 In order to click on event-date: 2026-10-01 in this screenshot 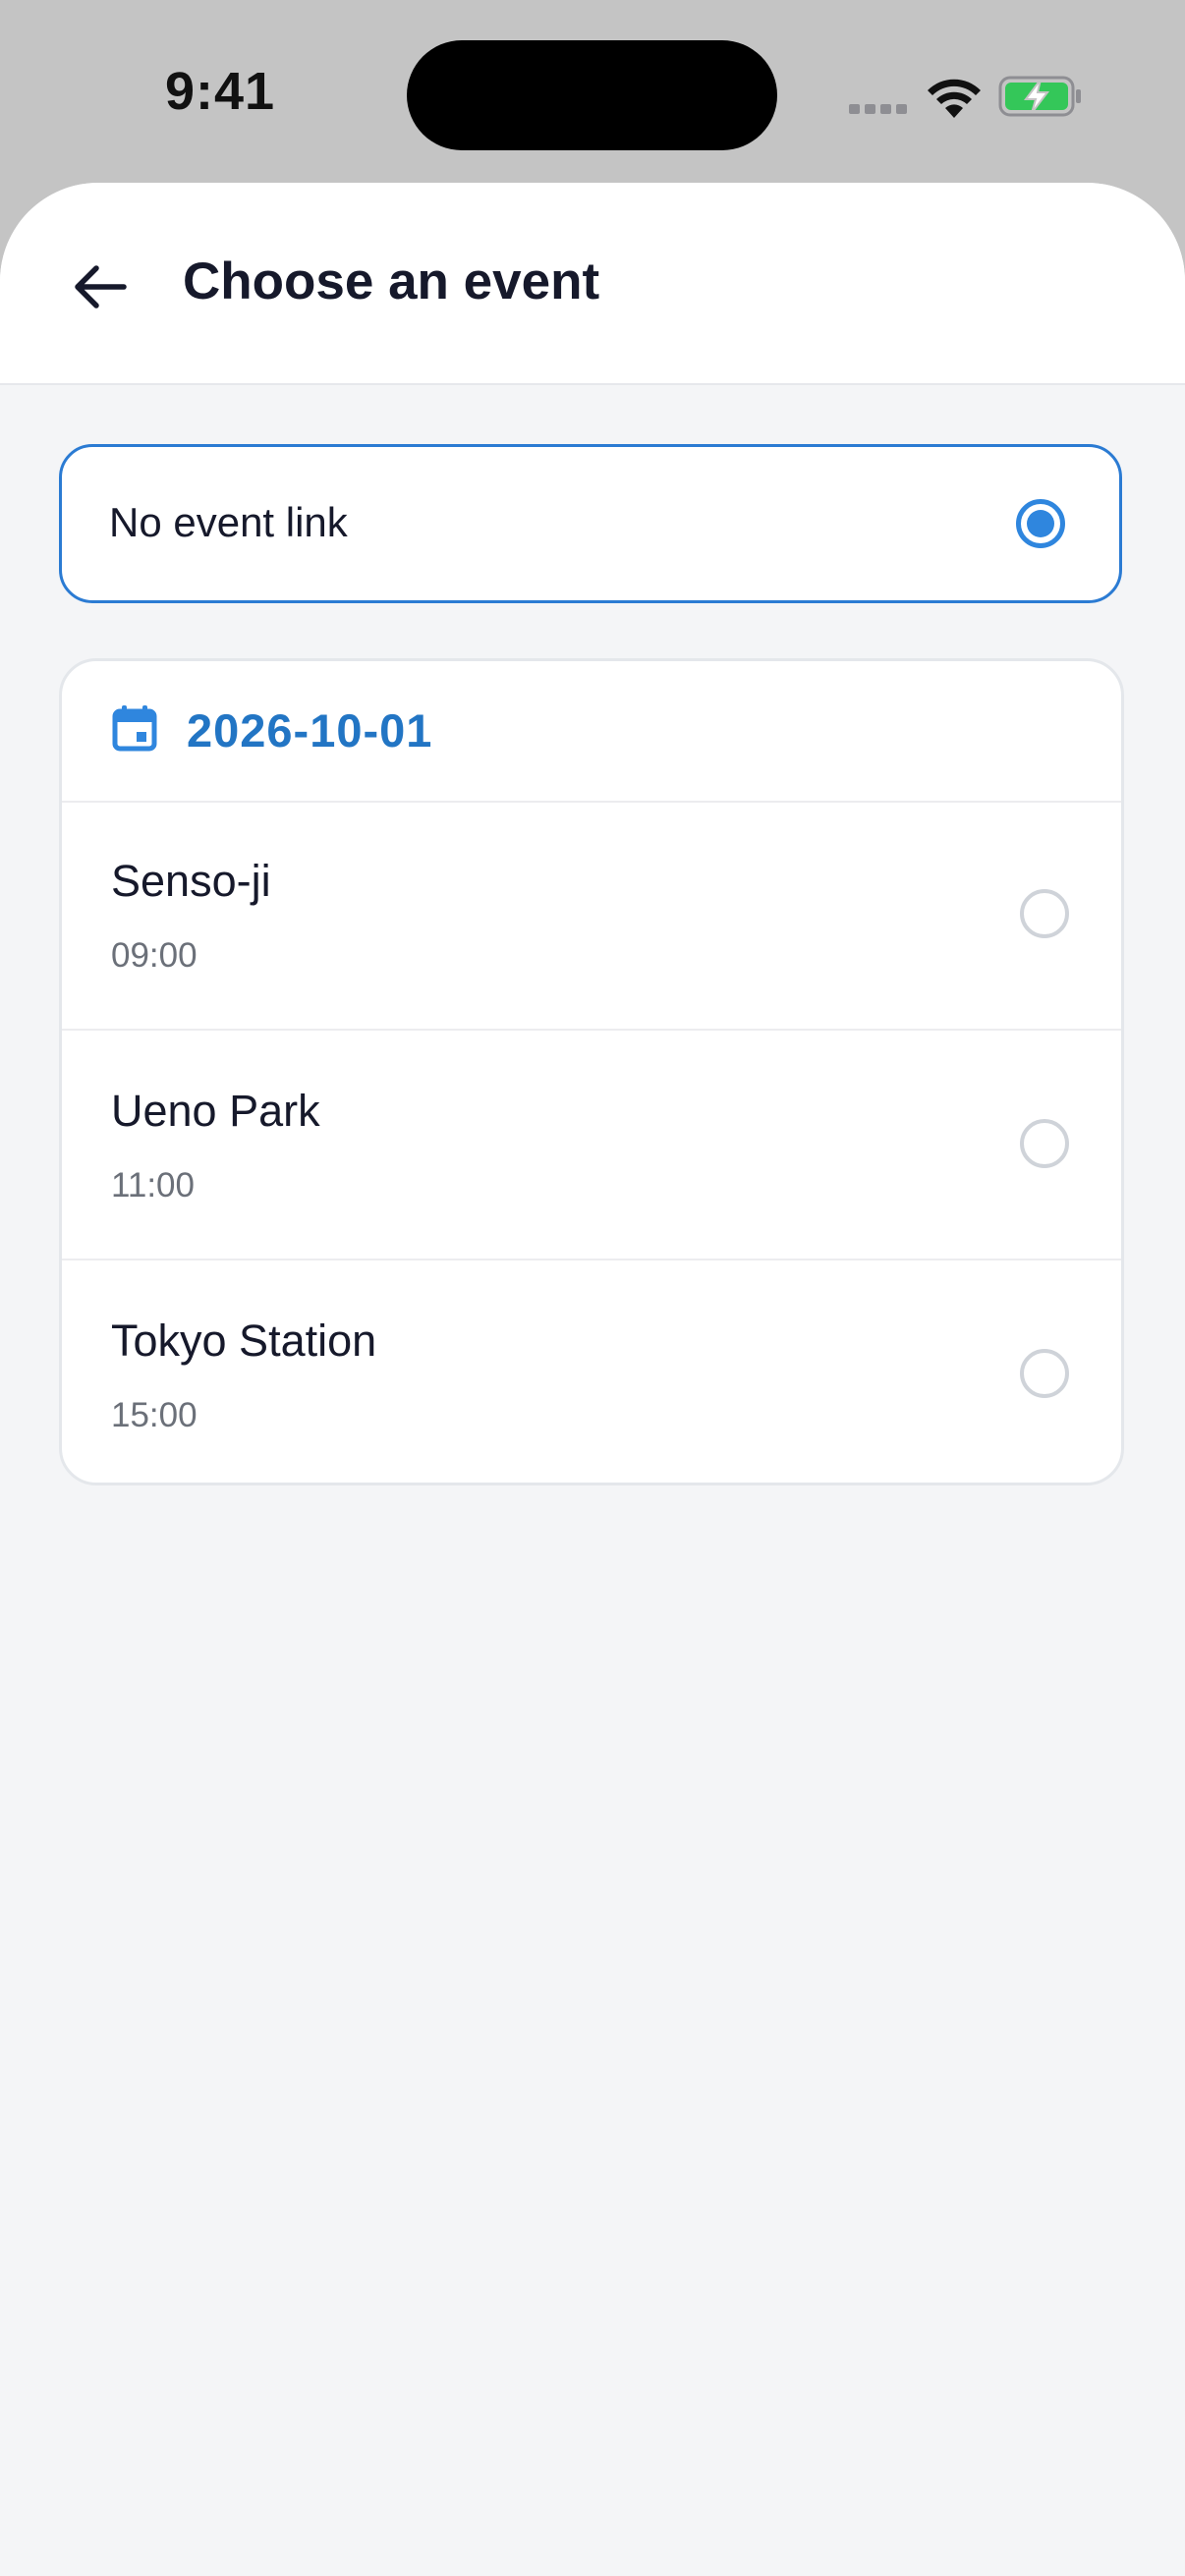, I will do `click(310, 730)`.